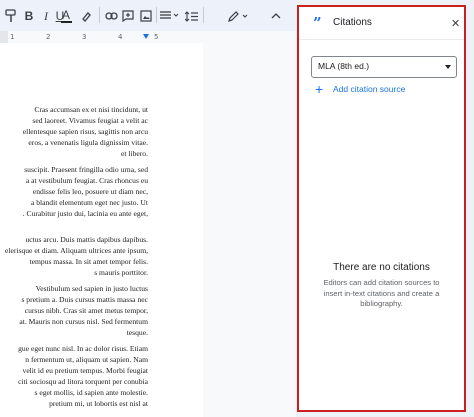 The width and height of the screenshot is (474, 417). I want to click on empty-state-title: There are no citations, so click(381, 267).